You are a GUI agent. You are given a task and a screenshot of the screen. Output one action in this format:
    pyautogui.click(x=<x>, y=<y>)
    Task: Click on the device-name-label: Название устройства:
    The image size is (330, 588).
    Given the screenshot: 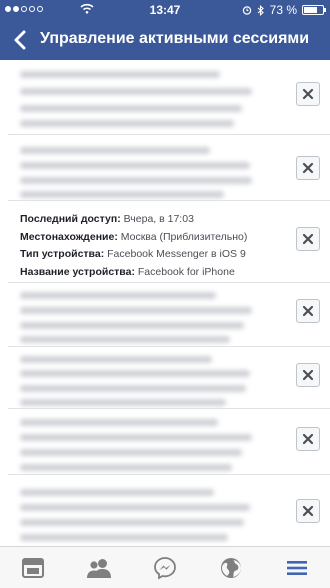 What is the action you would take?
    pyautogui.click(x=77, y=271)
    